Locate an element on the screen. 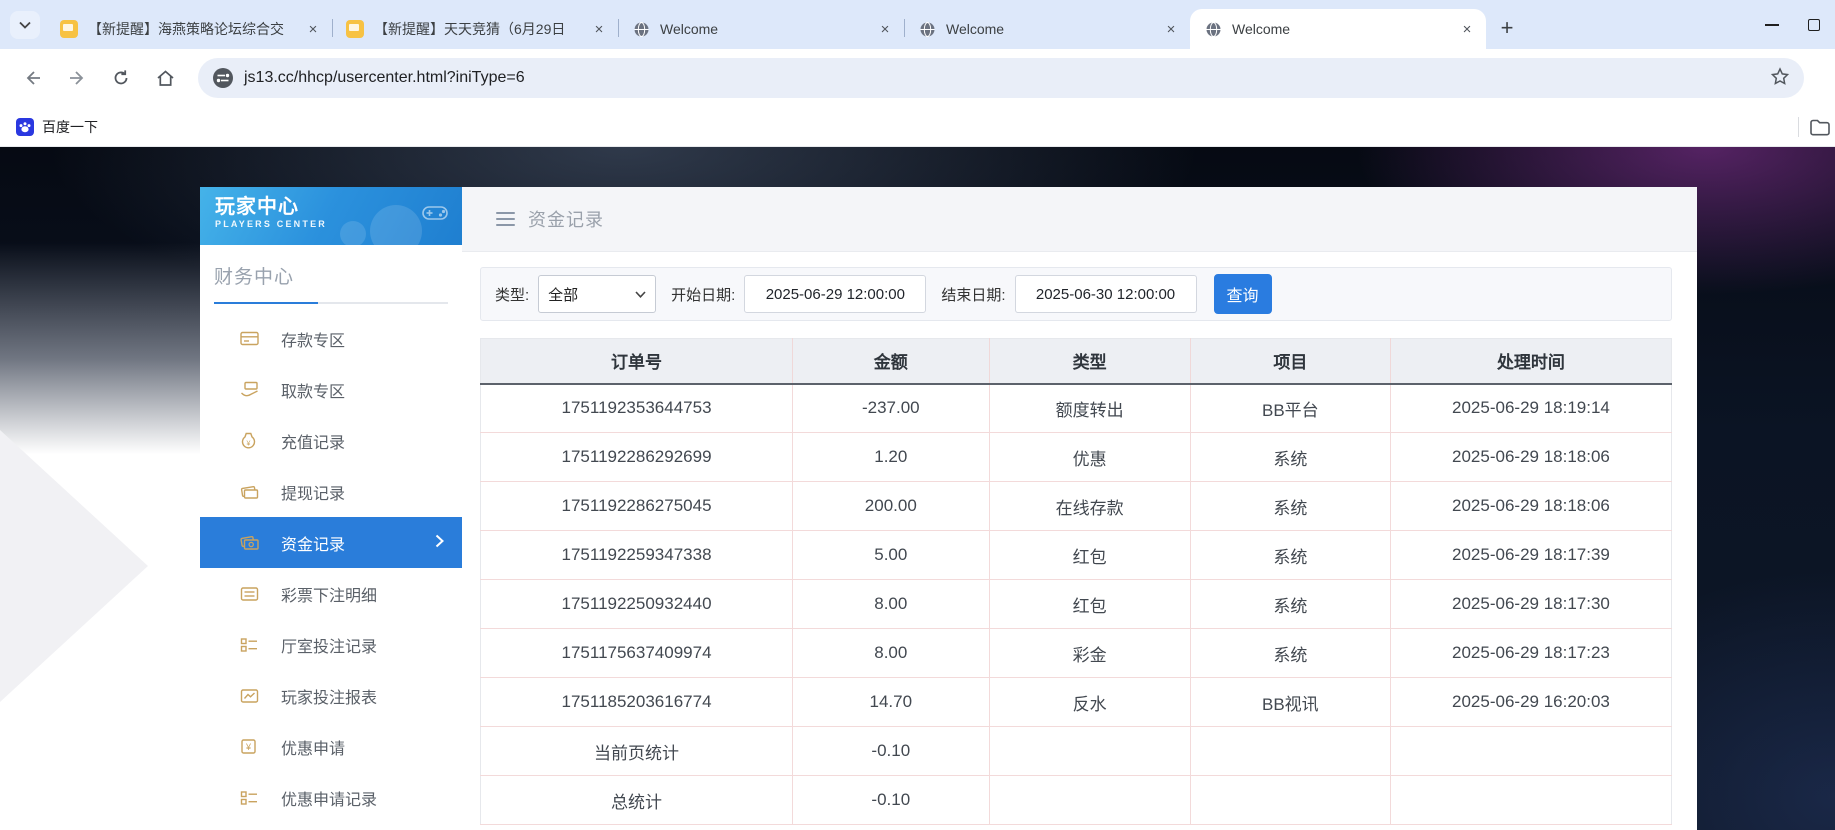 The image size is (1835, 830). back-button is located at coordinates (33, 78).